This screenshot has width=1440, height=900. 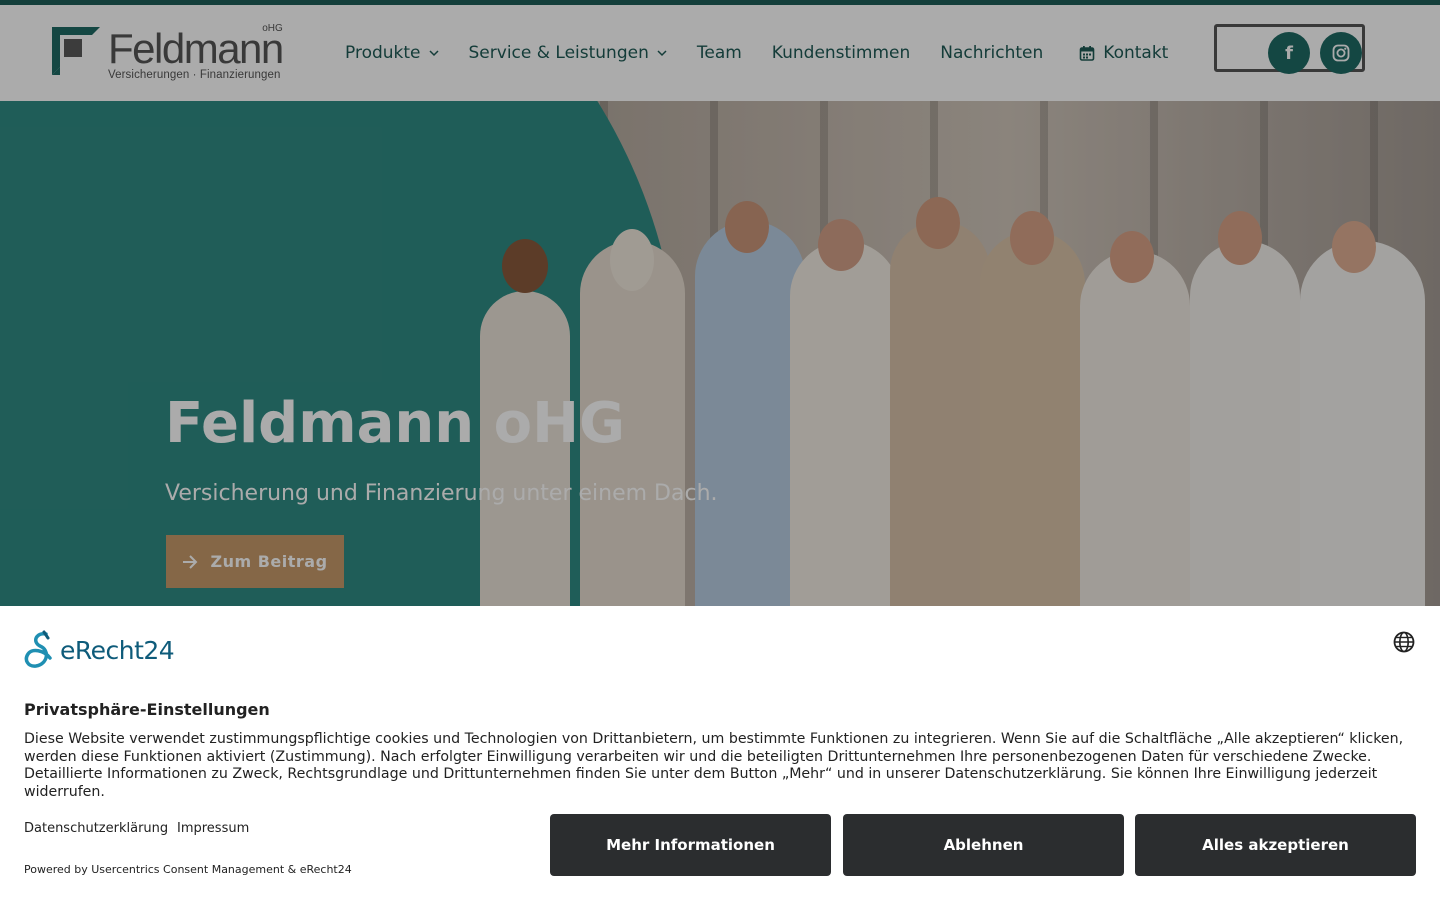 I want to click on erecht24-mark-icon, so click(x=38, y=649).